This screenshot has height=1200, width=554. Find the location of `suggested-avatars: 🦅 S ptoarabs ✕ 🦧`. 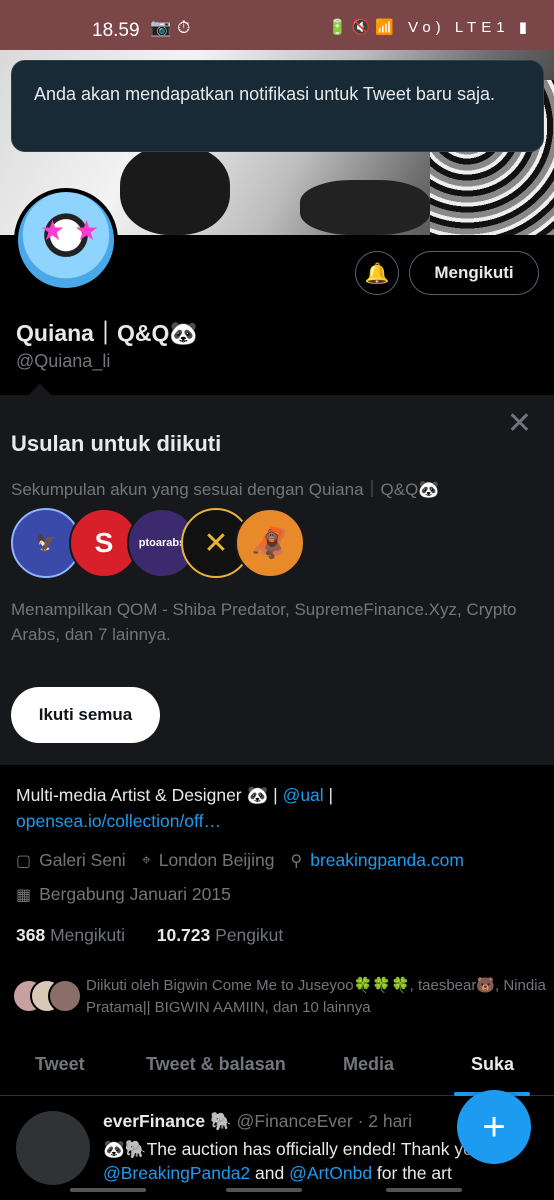

suggested-avatars: 🦅 S ptoarabs ✕ 🦧 is located at coordinates (161, 544).